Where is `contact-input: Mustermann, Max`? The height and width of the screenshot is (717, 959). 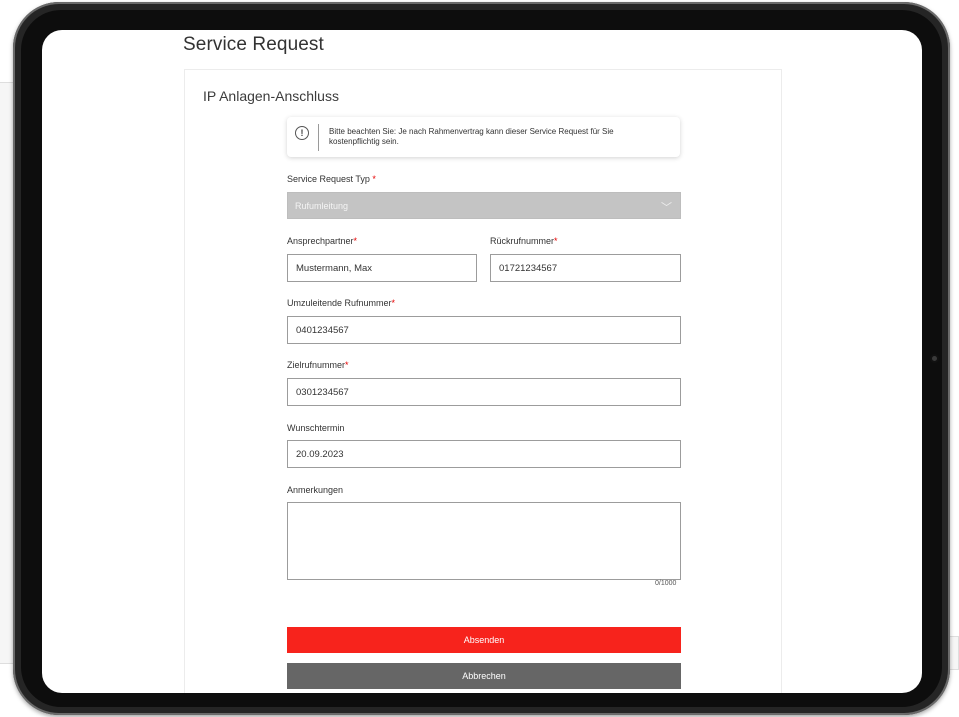 contact-input: Mustermann, Max is located at coordinates (382, 268).